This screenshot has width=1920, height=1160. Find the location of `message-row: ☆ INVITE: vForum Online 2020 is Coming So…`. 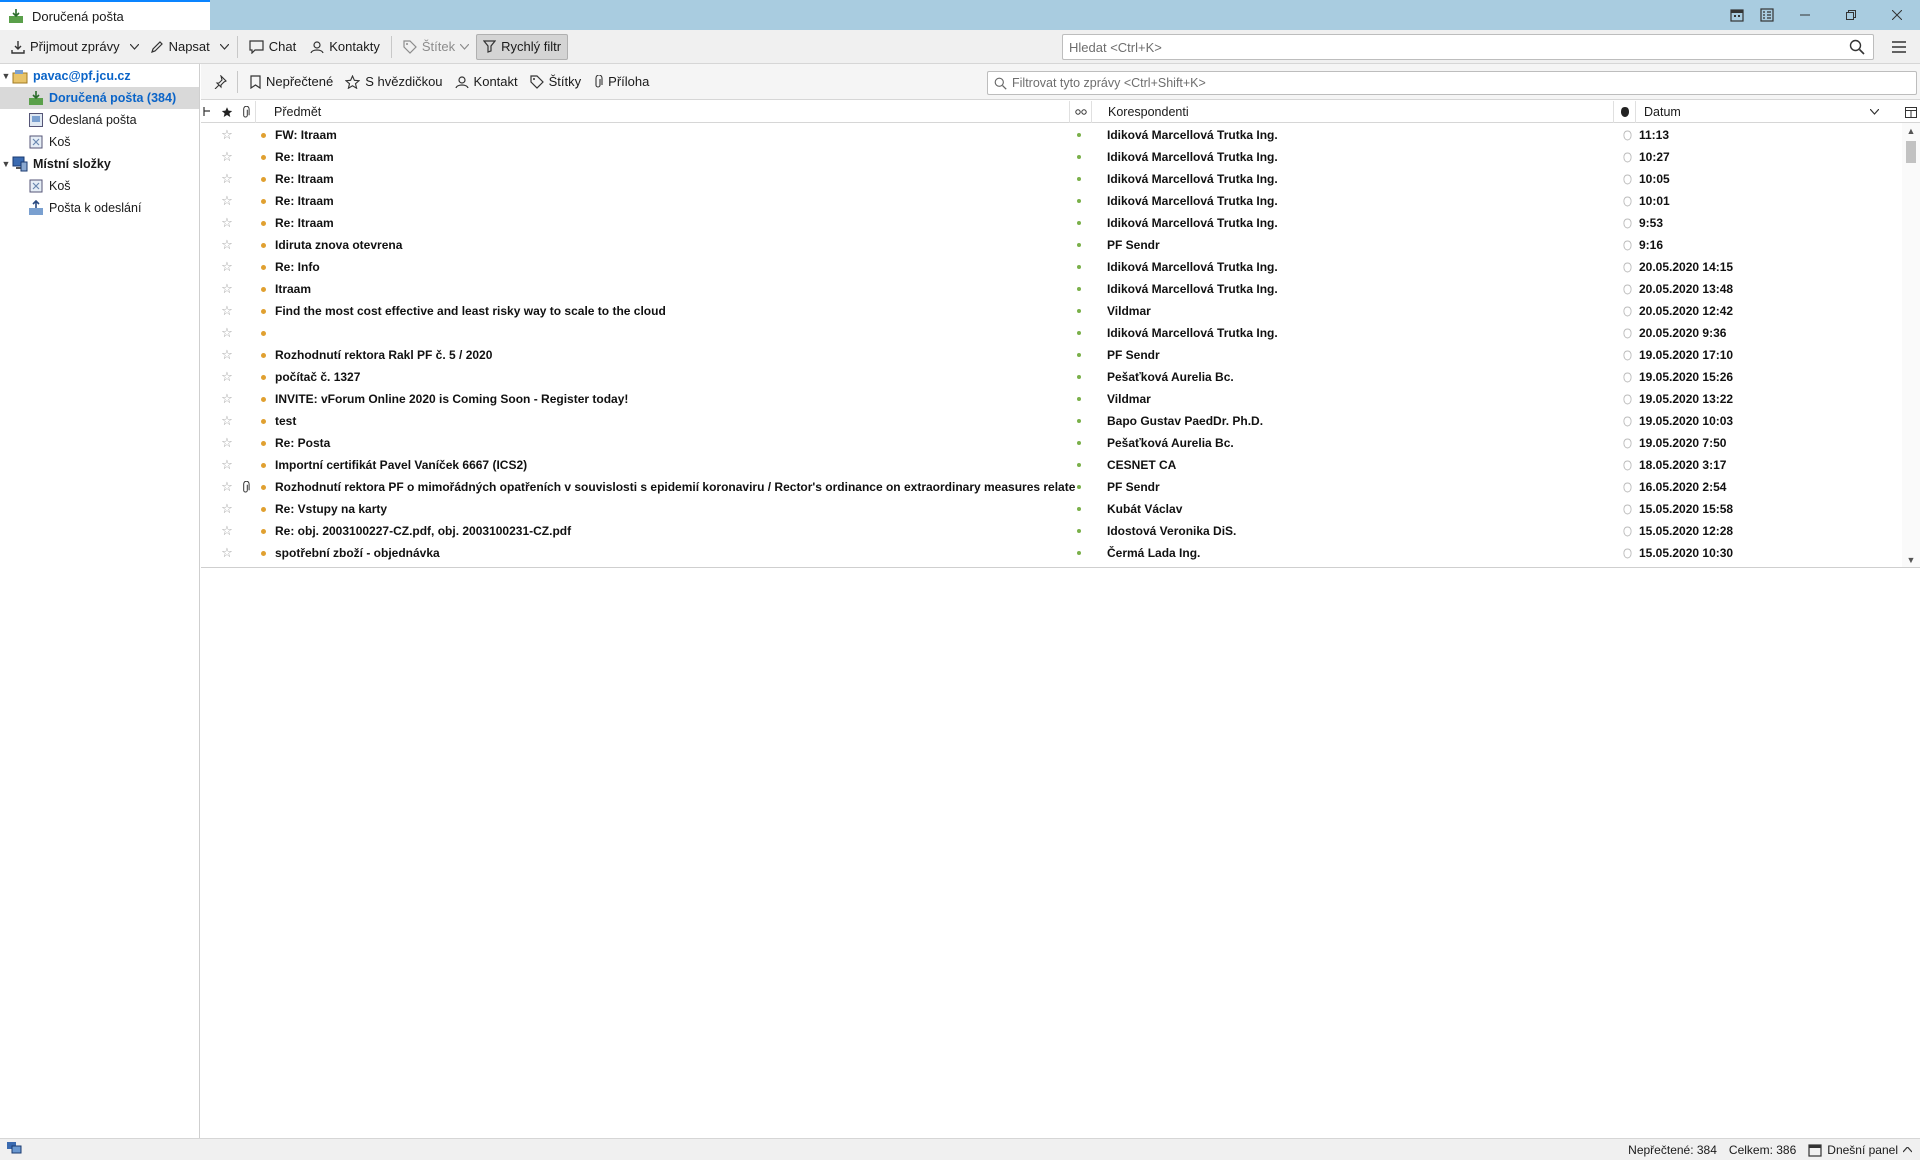

message-row: ☆ INVITE: vForum Online 2020 is Coming So… is located at coordinates (1051, 399).